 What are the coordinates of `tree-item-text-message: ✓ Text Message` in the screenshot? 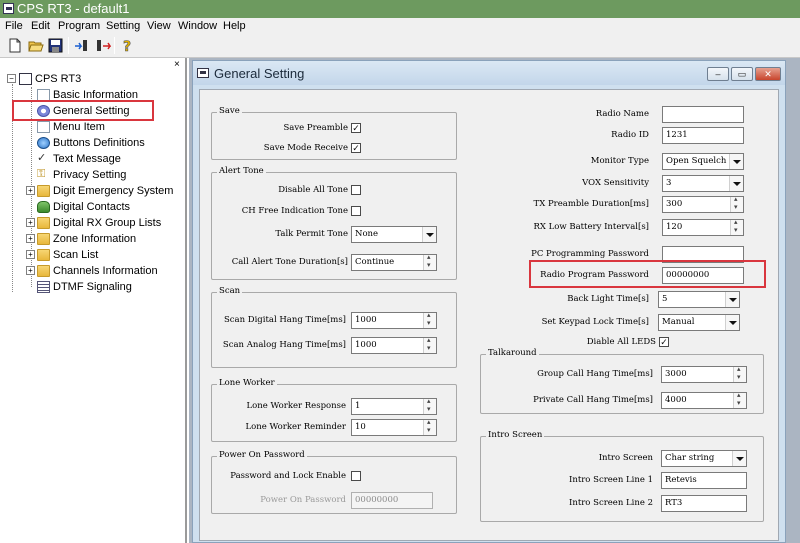 It's located at (107, 159).